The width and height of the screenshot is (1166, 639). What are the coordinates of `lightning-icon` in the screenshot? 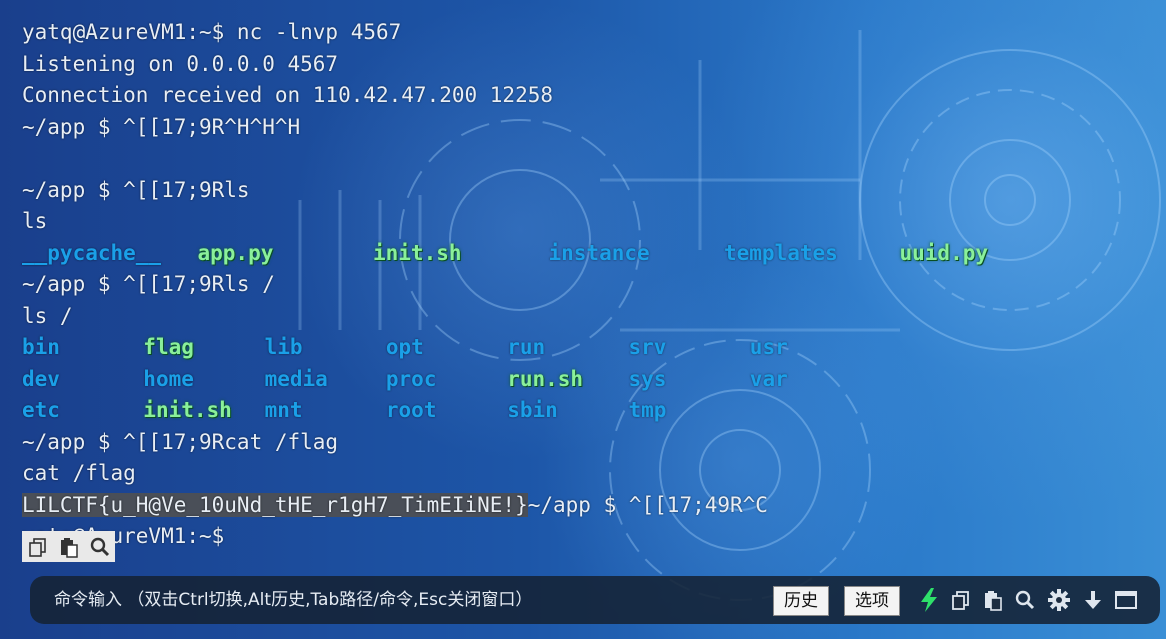 It's located at (929, 600).